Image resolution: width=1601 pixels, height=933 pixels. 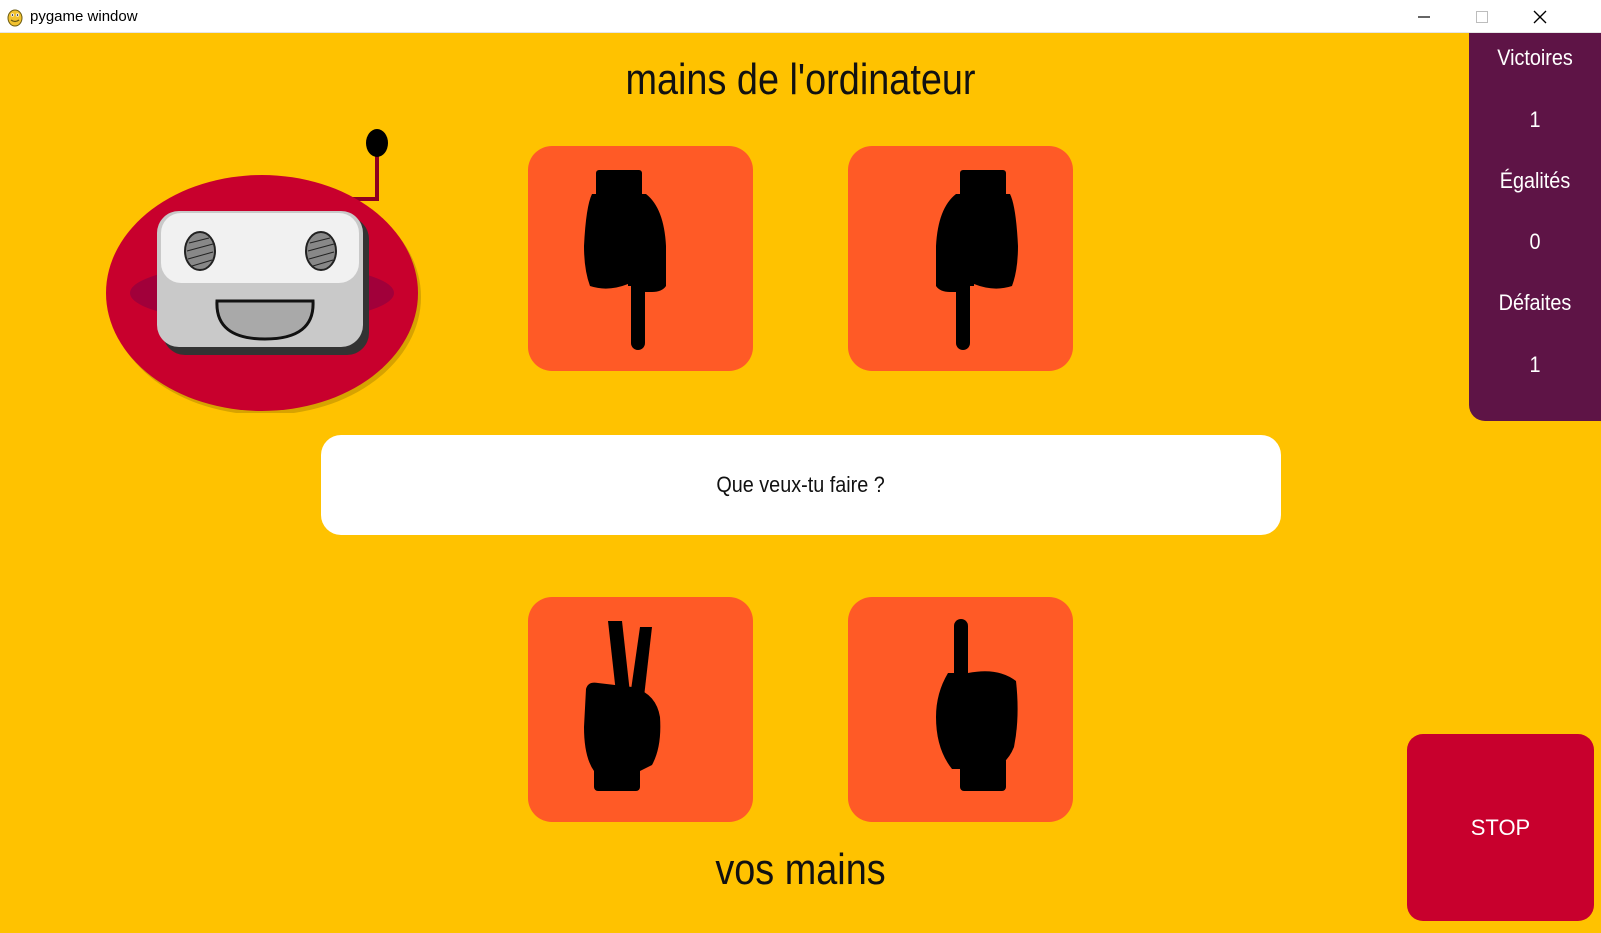 I want to click on pointing-up-hand-icon, so click(x=977, y=705).